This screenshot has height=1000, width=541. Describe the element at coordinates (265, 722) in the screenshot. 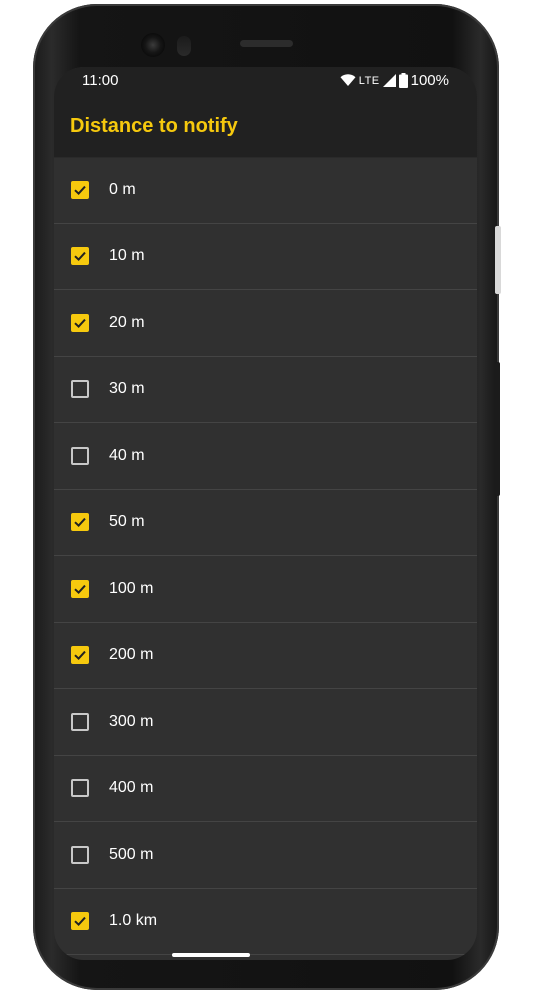

I see `list-item: 300 m` at that location.